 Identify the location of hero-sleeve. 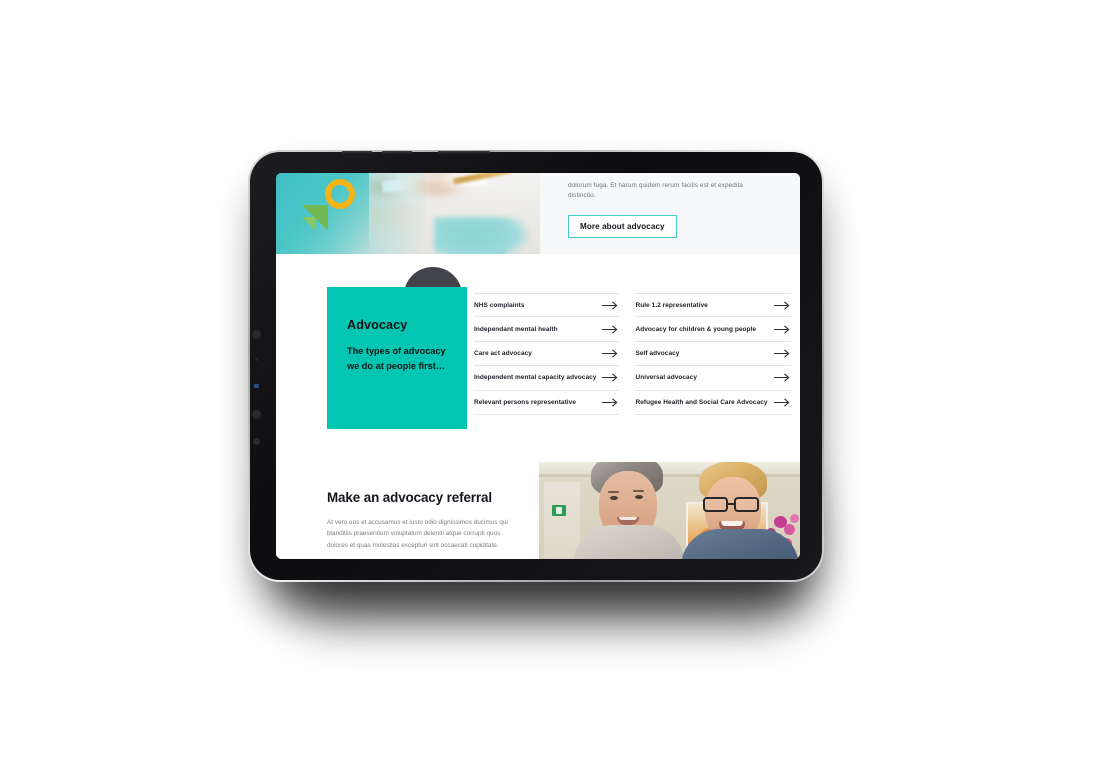
(482, 235).